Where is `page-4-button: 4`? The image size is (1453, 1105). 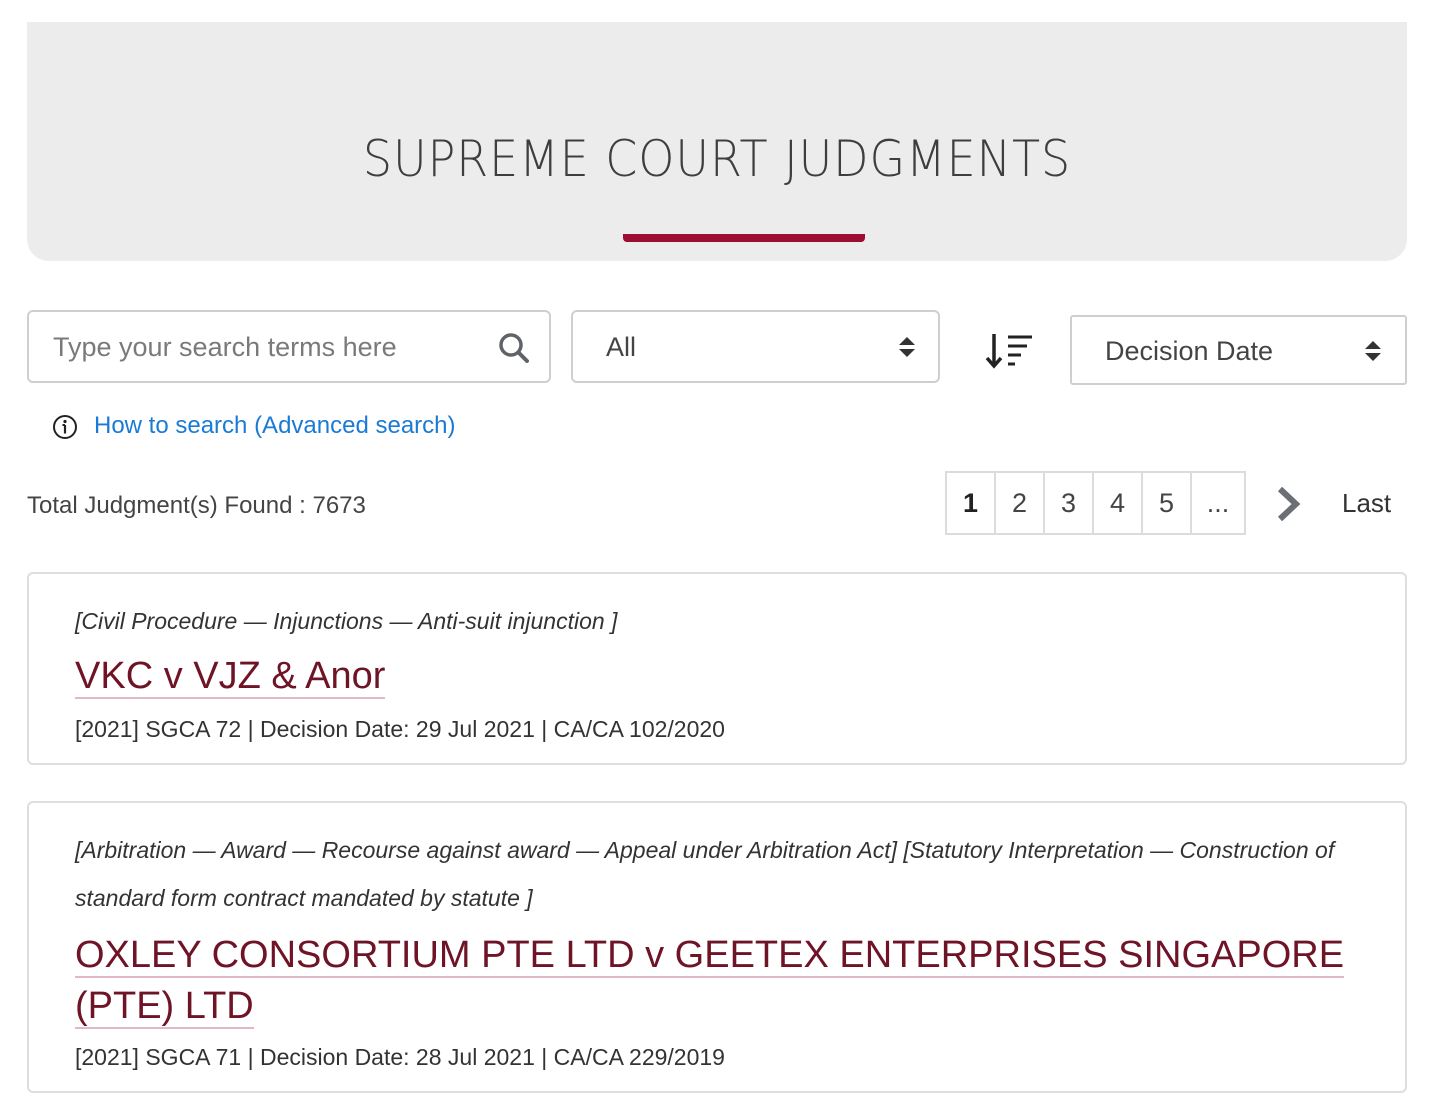
page-4-button: 4 is located at coordinates (1118, 503).